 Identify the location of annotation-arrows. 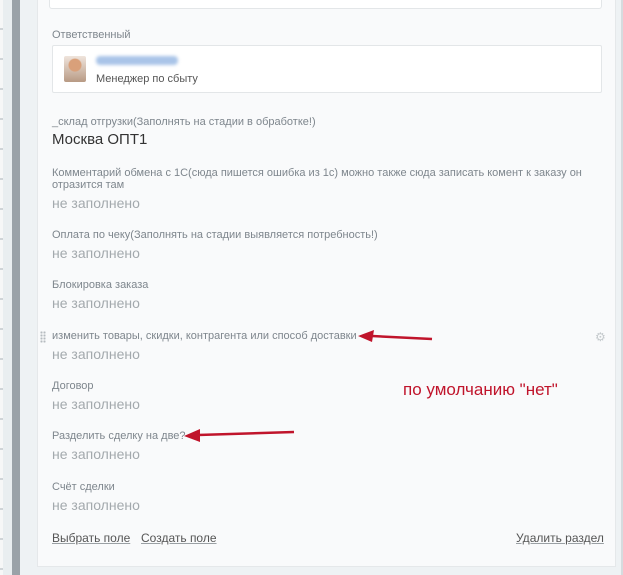
(308, 386).